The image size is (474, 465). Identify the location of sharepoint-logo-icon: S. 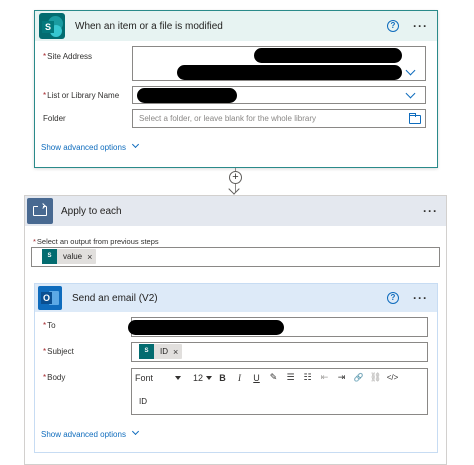
(52, 26).